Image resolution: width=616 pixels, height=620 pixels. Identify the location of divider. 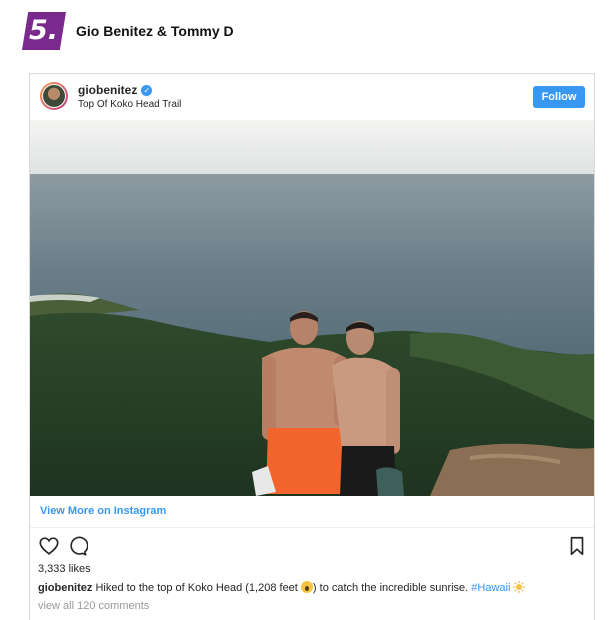
(312, 527).